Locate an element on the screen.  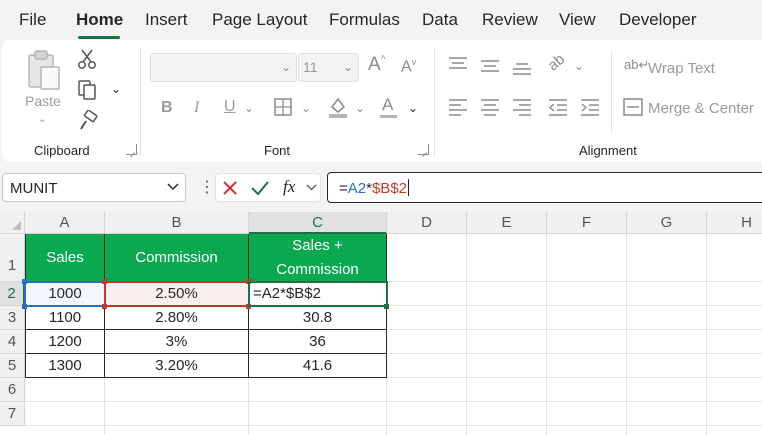
select-all-button is located at coordinates (12, 223).